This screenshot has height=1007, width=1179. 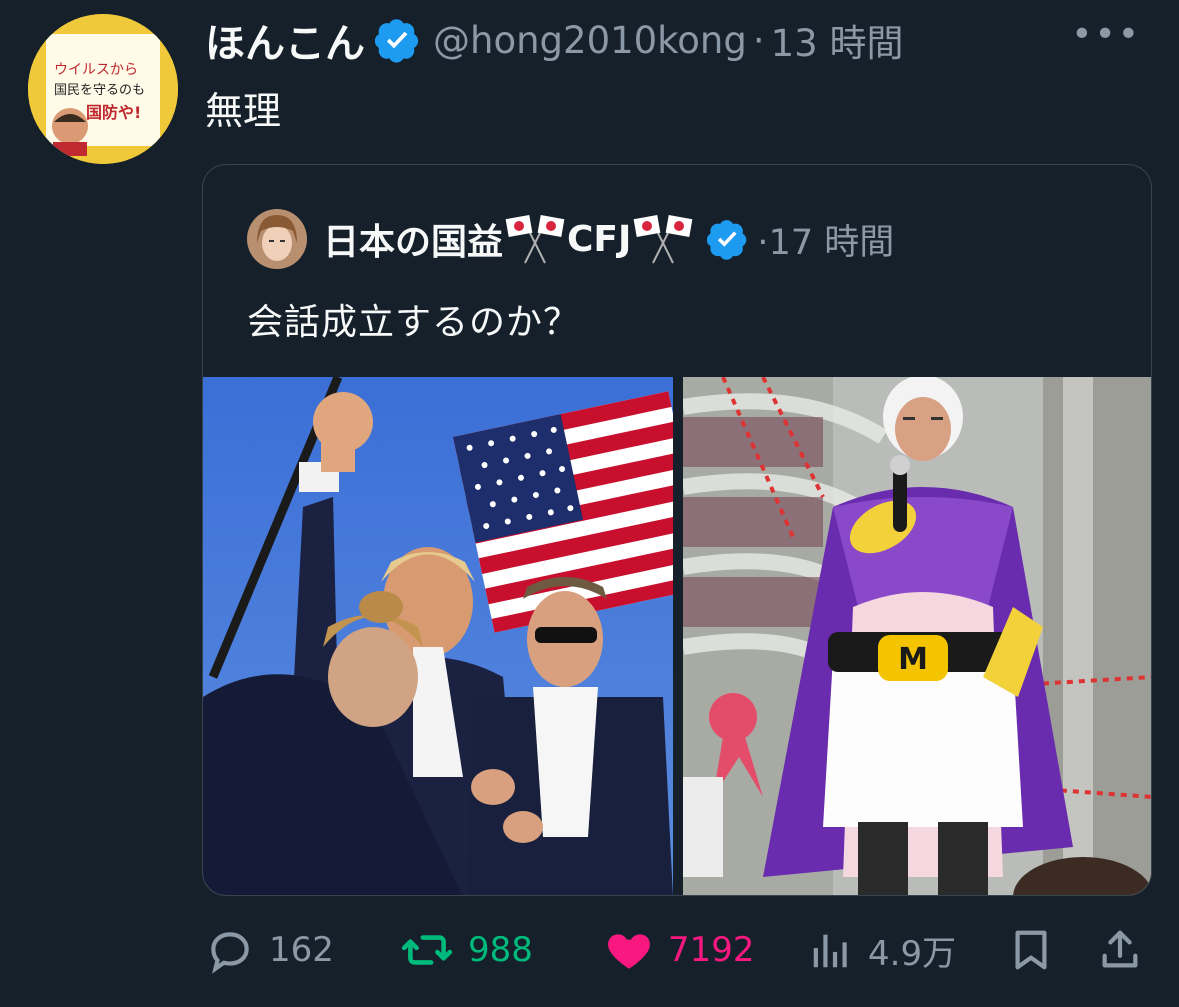 I want to click on quoted-post-time: ·17 時間, so click(x=825, y=239).